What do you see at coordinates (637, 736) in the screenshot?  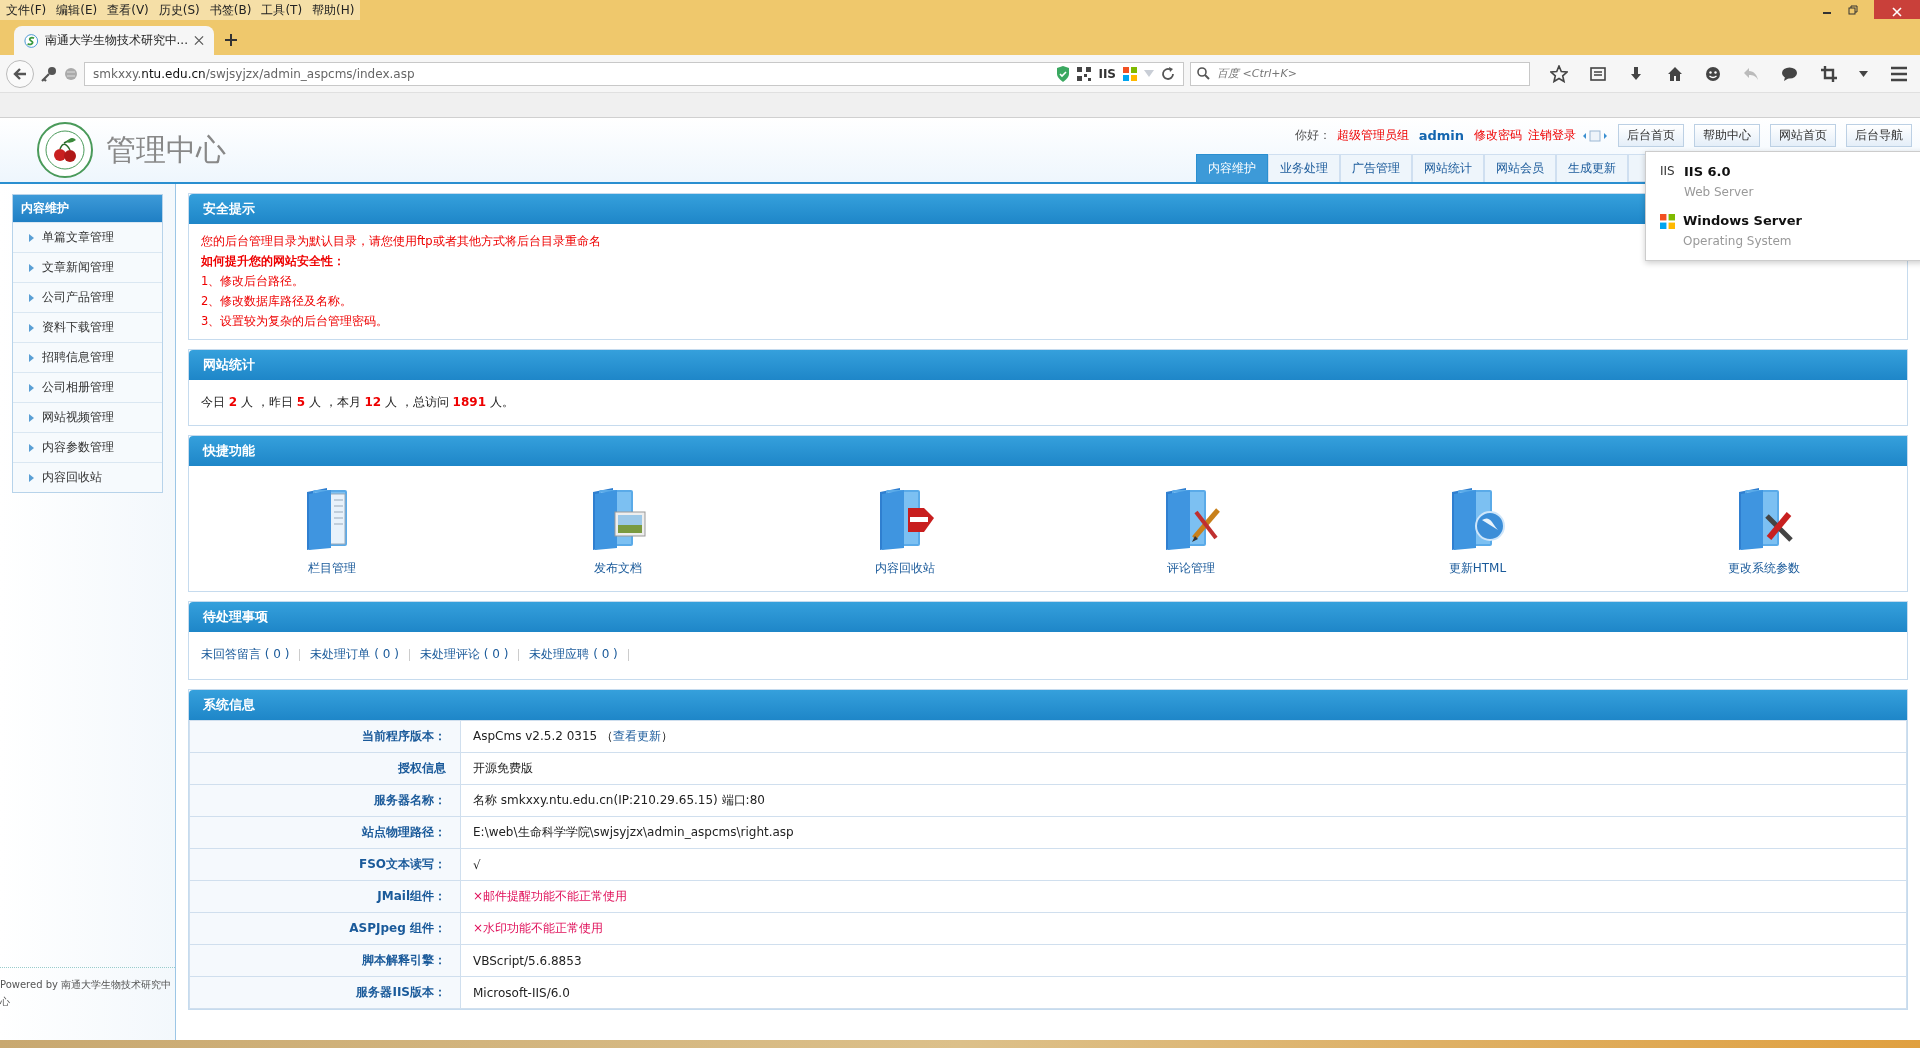 I see `update-link: 查看更新` at bounding box center [637, 736].